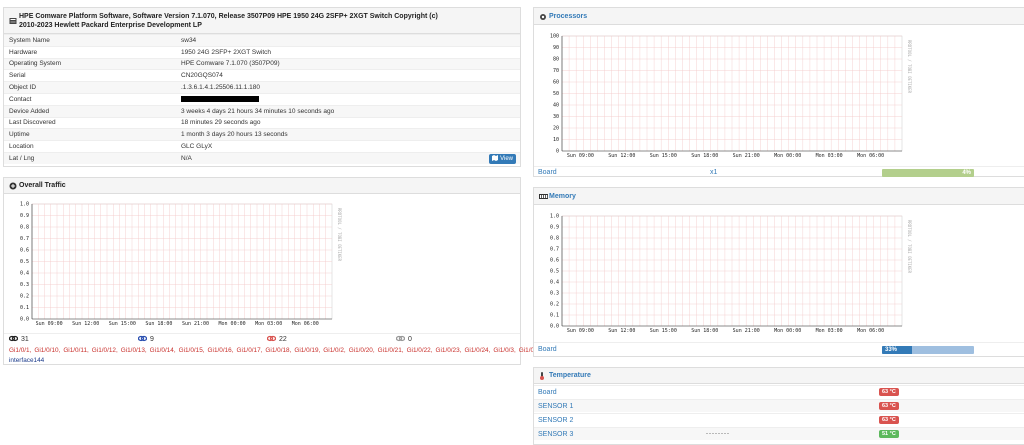 Image resolution: width=1024 pixels, height=445 pixels. I want to click on port-link: Gi1/0/24,, so click(477, 350).